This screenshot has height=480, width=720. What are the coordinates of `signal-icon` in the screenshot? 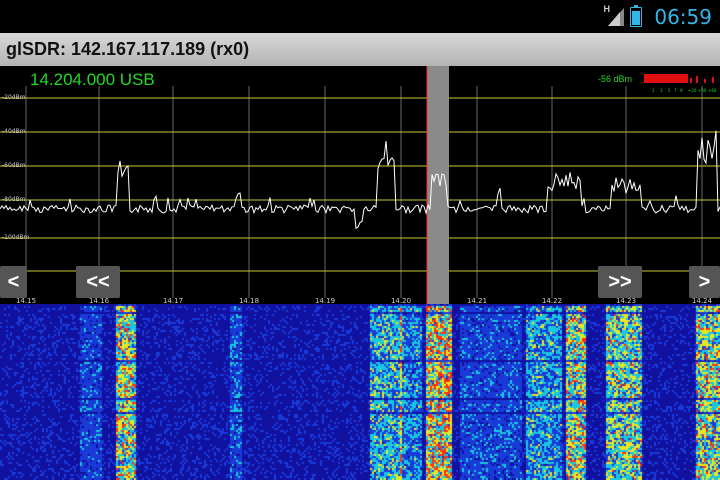 It's located at (616, 17).